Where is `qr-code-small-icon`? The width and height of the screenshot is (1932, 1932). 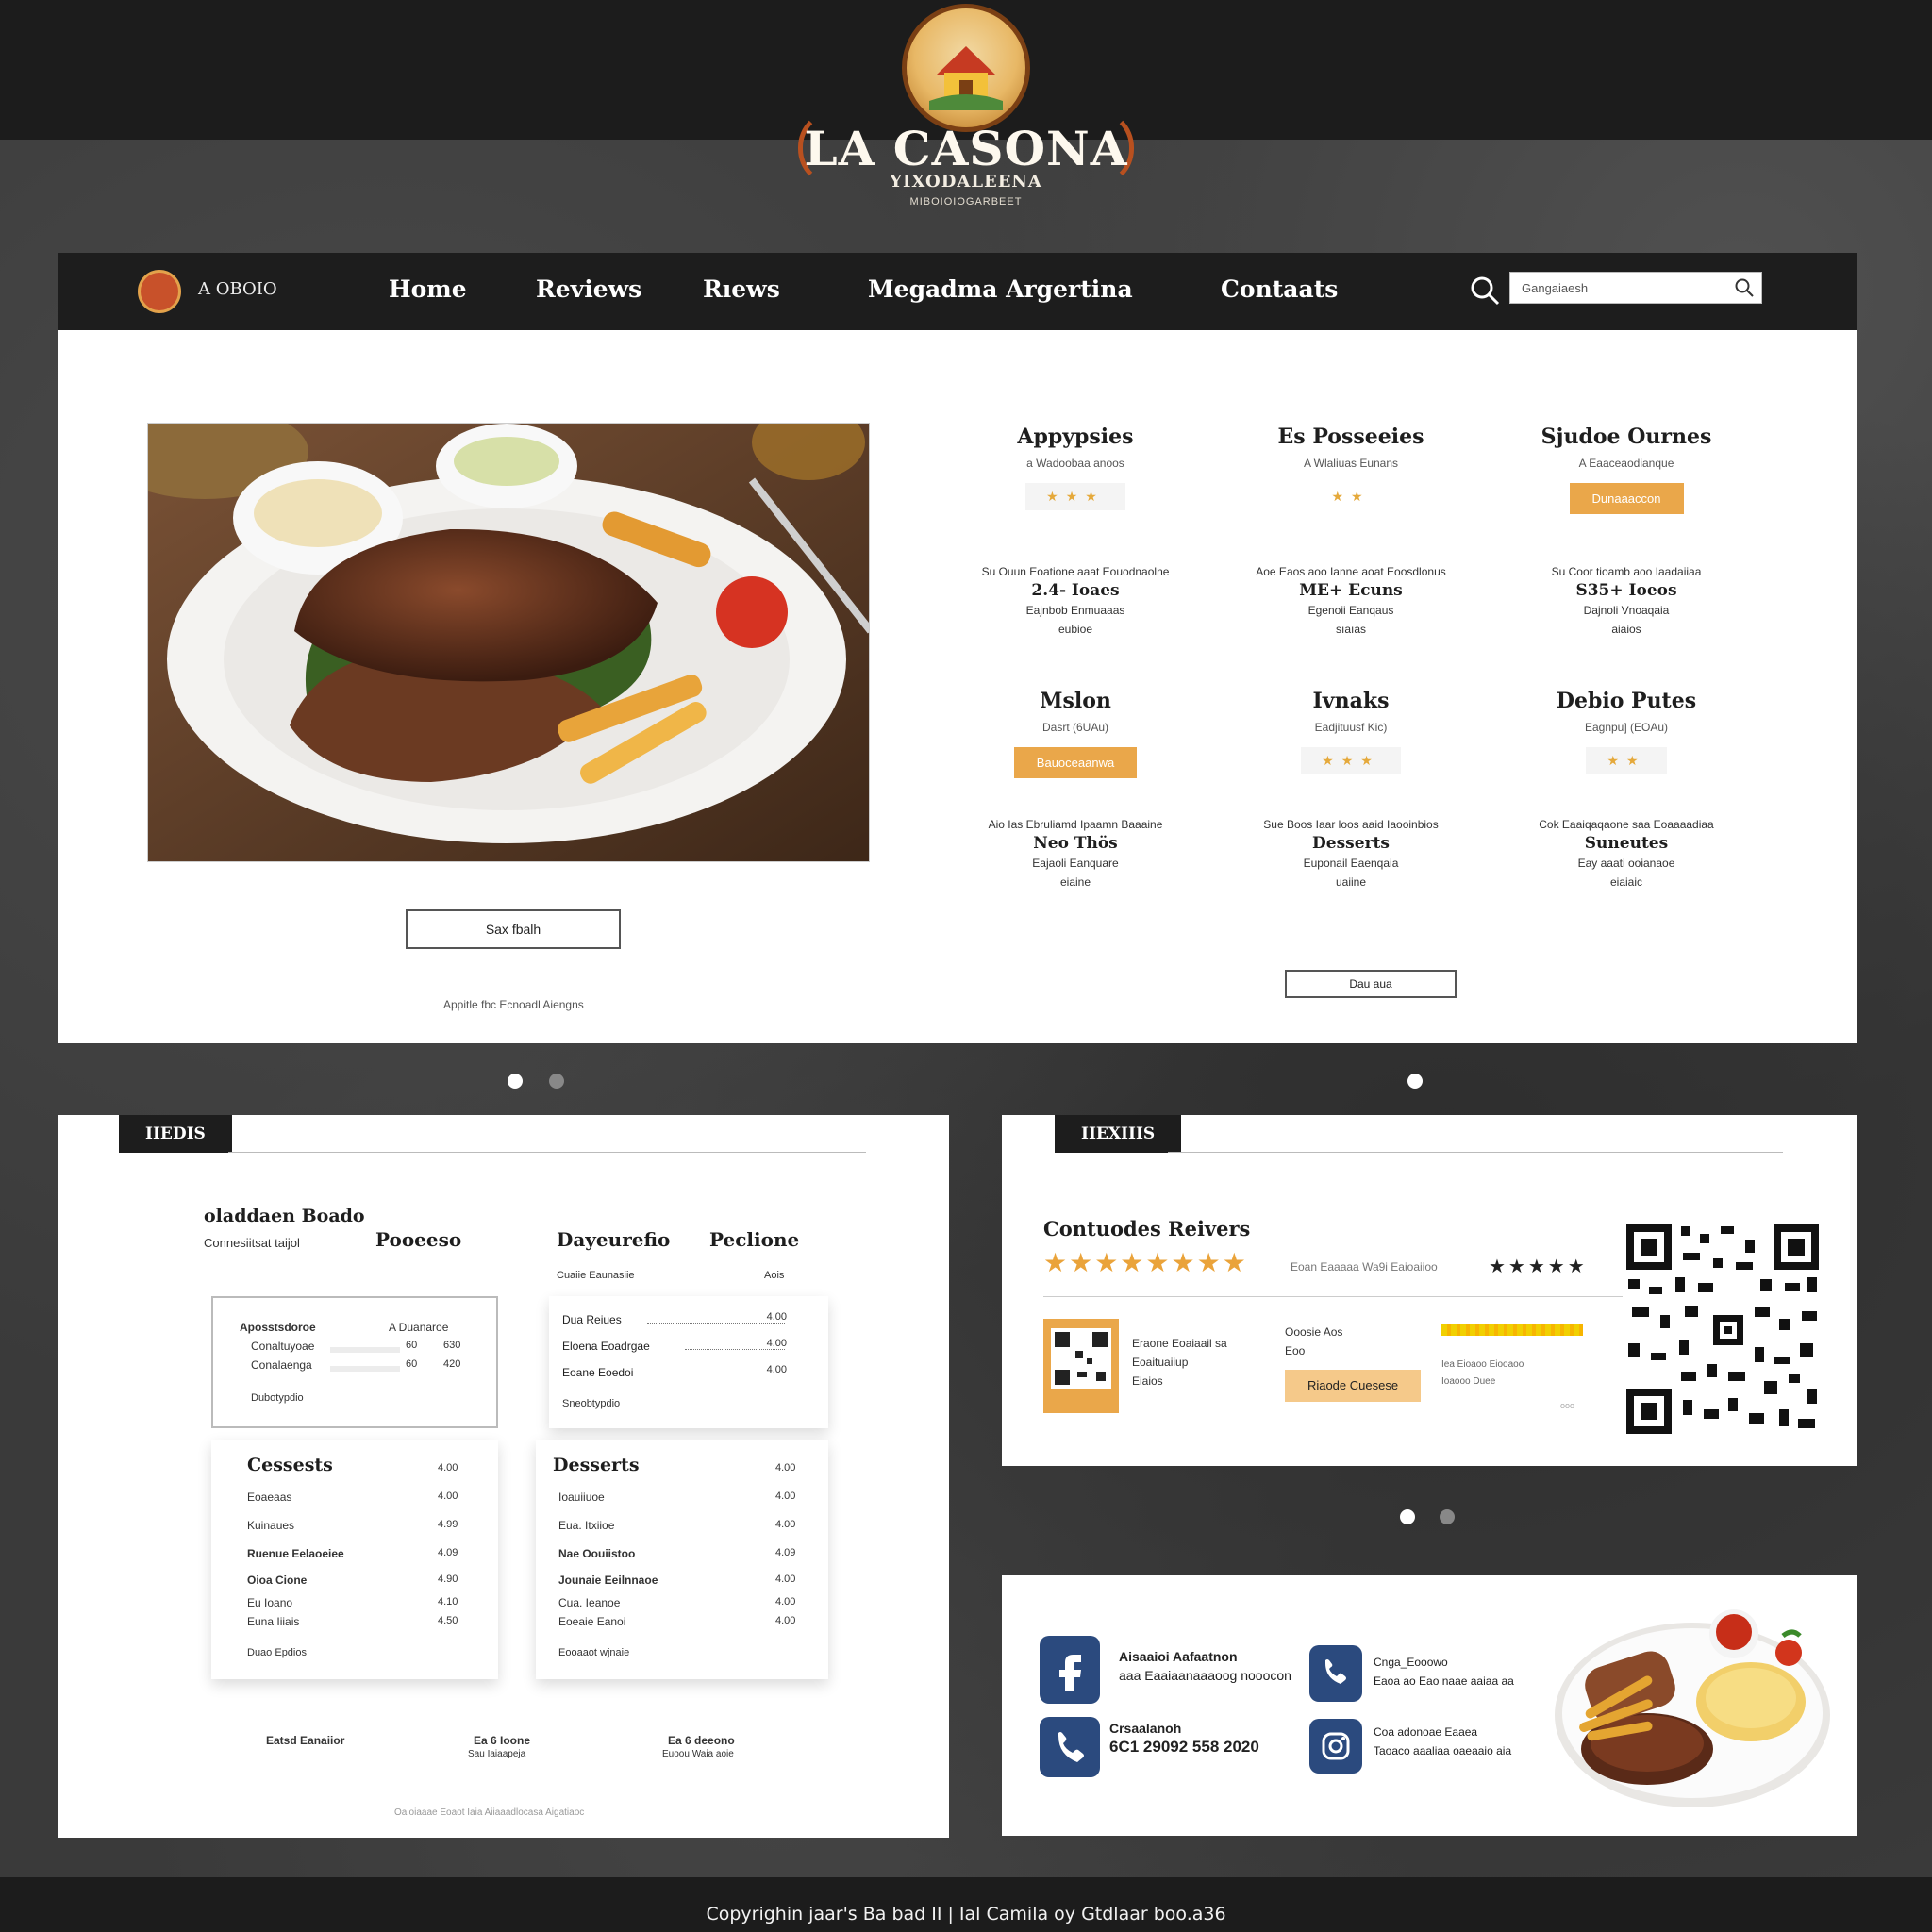
qr-code-small-icon is located at coordinates (1081, 1366).